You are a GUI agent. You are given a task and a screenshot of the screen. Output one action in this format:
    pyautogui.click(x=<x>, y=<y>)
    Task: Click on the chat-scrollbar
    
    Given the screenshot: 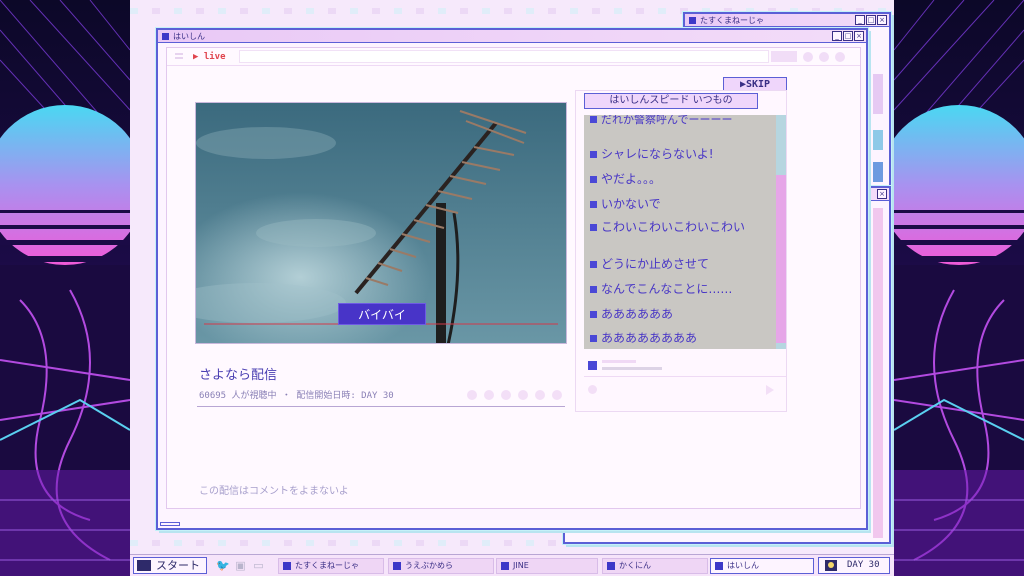 What is the action you would take?
    pyautogui.click(x=781, y=232)
    